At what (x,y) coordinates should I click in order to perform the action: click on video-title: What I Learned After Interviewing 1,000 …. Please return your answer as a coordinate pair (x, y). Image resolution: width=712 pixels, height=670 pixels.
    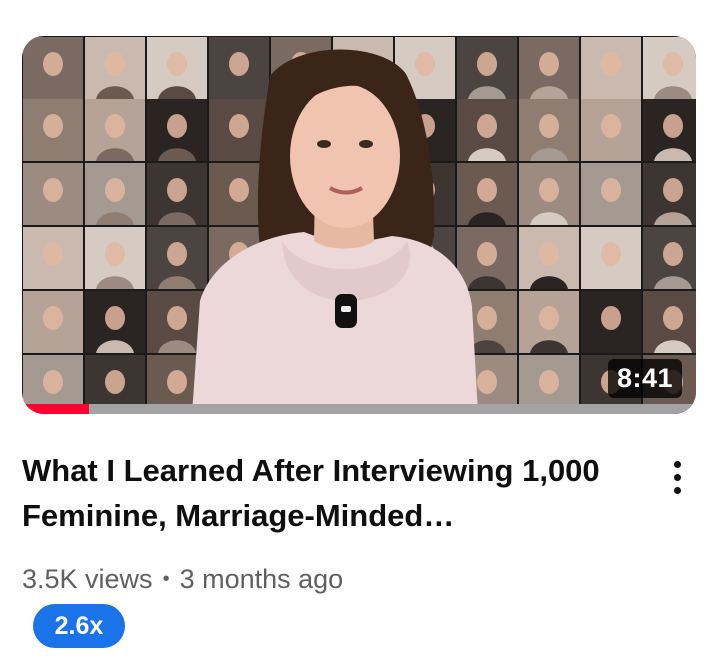
    Looking at the image, I should click on (322, 493).